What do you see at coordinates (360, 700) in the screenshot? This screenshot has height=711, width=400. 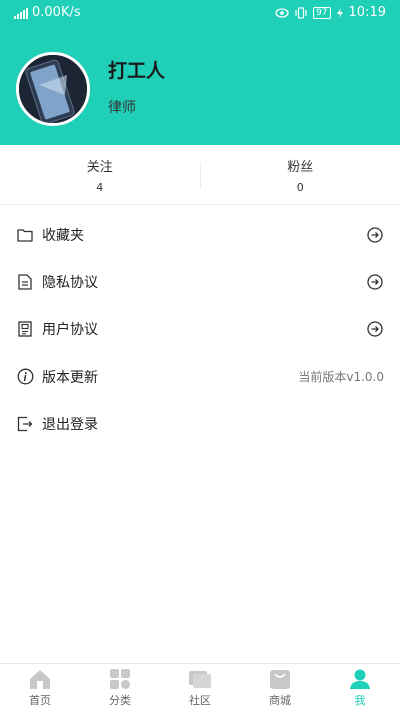 I see `tab-label-me: 我` at bounding box center [360, 700].